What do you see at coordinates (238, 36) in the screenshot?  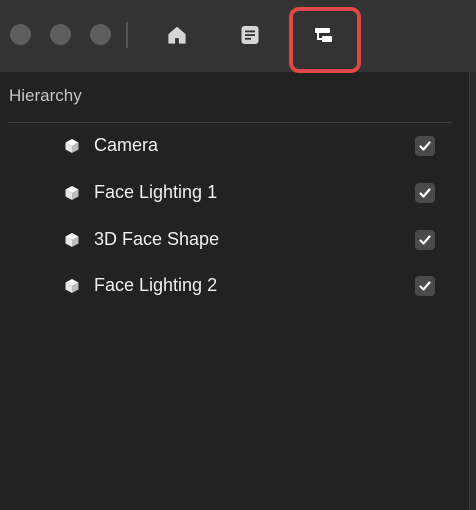 I see `title-bar` at bounding box center [238, 36].